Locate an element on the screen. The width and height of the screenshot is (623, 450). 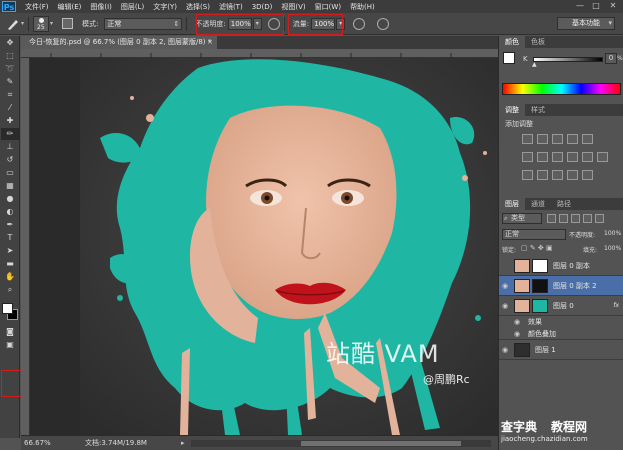
curves-icon is located at coordinates (557, 139).